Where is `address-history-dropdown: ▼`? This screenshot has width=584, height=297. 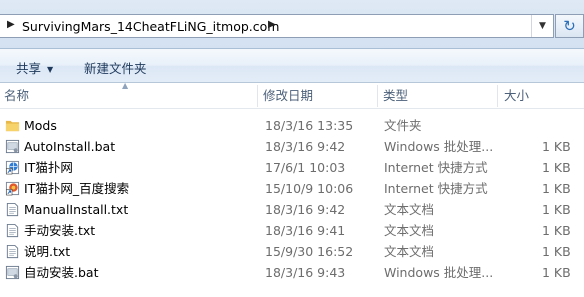
address-history-dropdown: ▼ is located at coordinates (542, 26).